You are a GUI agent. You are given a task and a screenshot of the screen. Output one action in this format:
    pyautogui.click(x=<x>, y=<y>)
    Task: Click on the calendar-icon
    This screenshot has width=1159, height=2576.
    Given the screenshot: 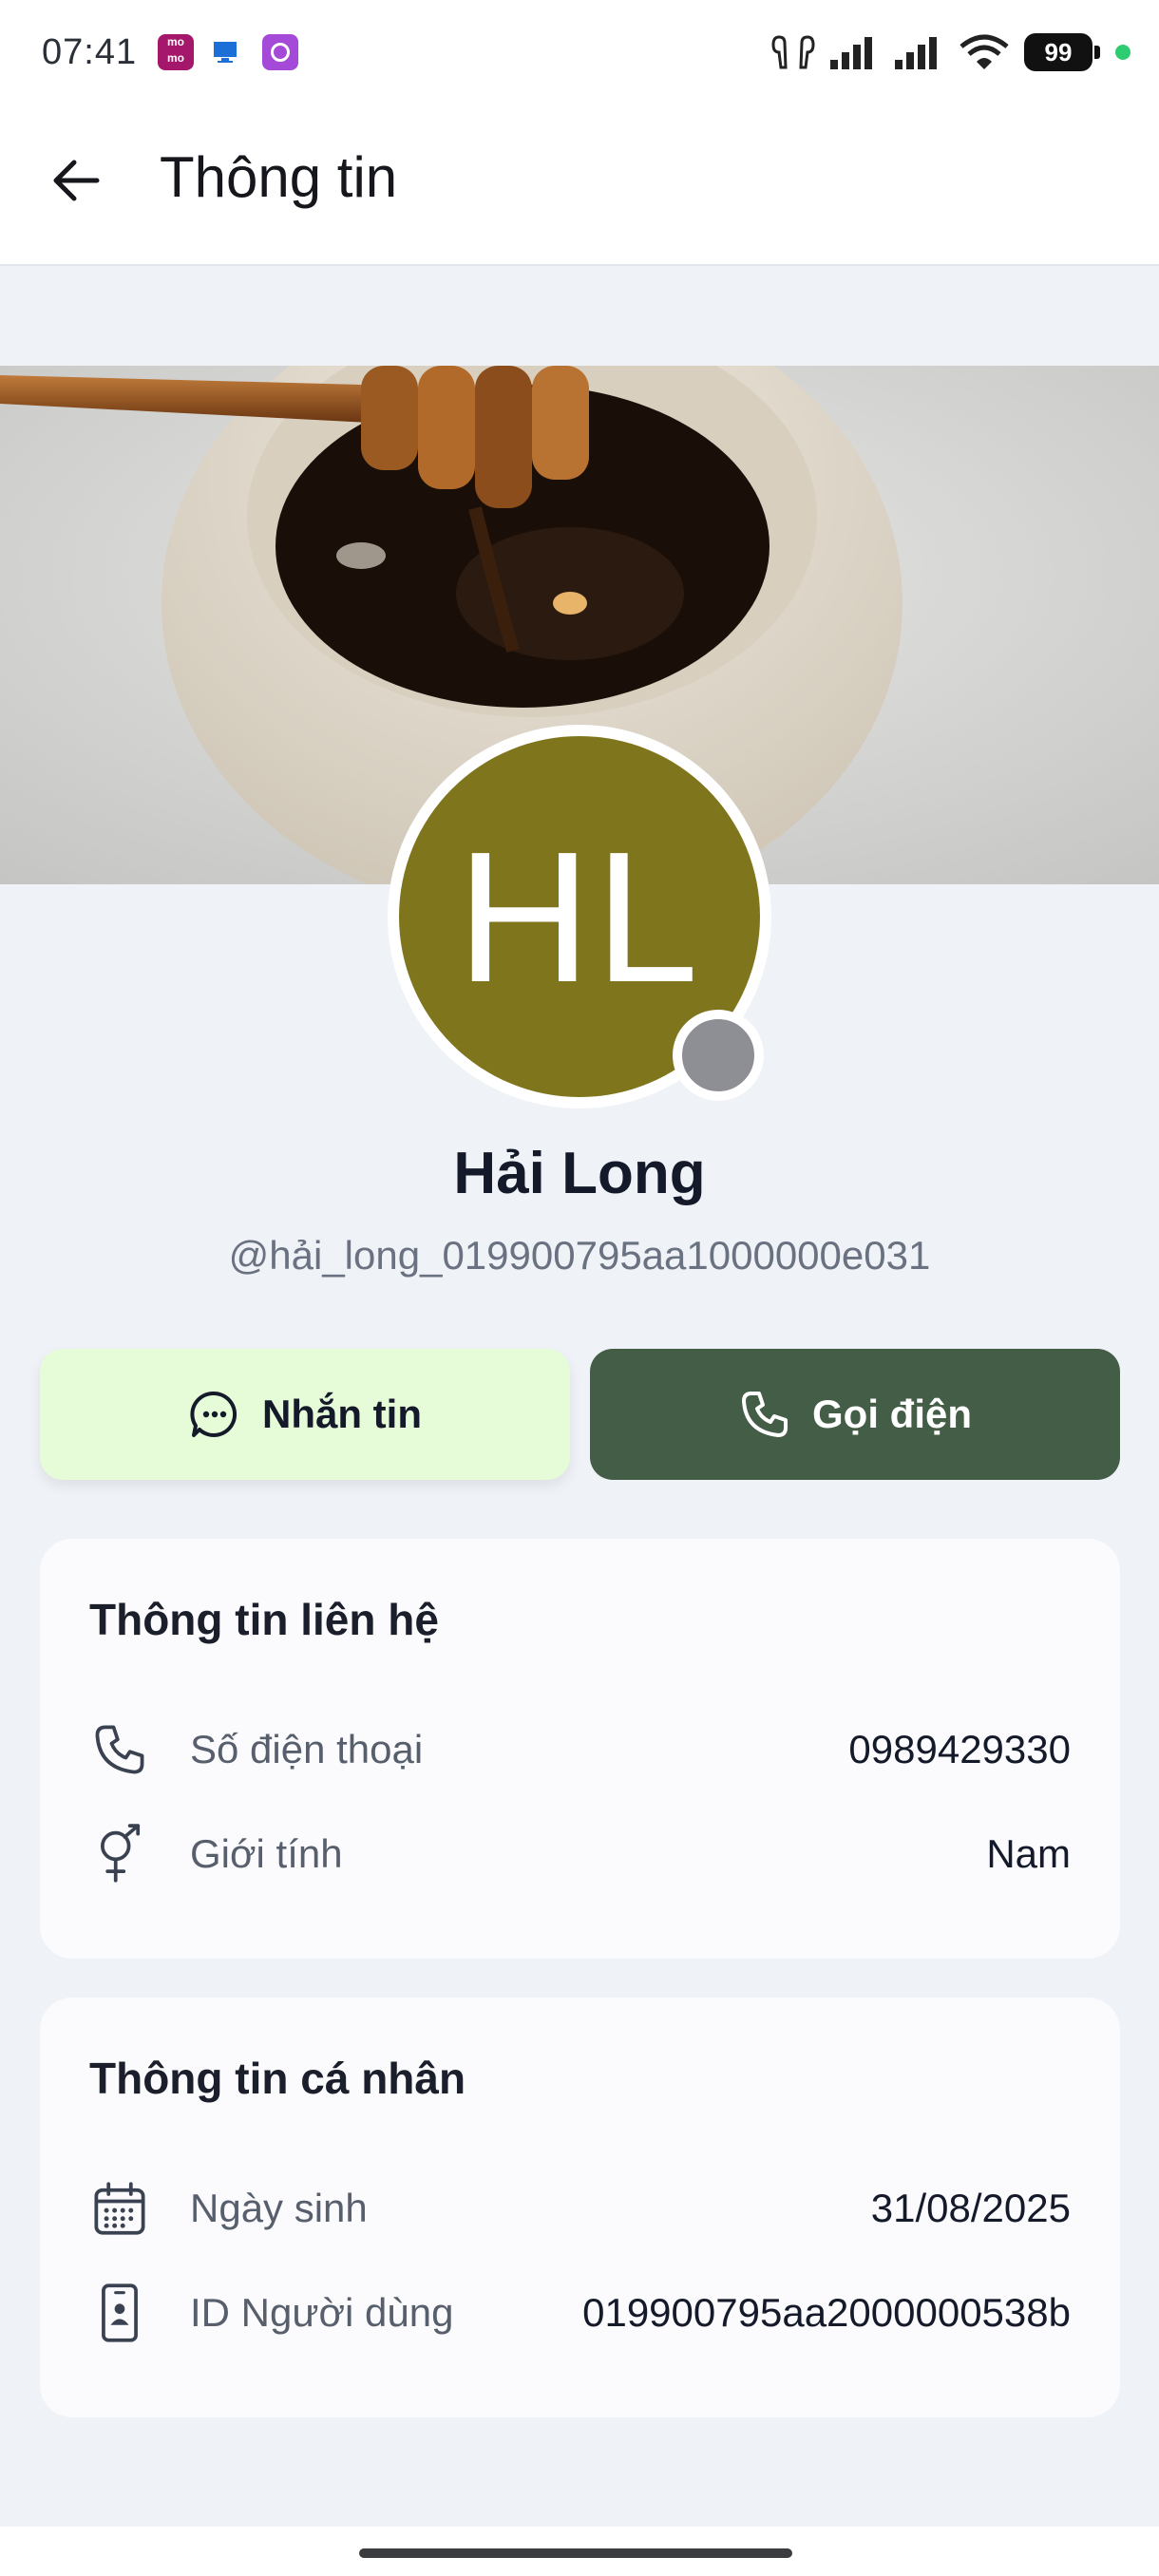 What is the action you would take?
    pyautogui.click(x=119, y=2208)
    